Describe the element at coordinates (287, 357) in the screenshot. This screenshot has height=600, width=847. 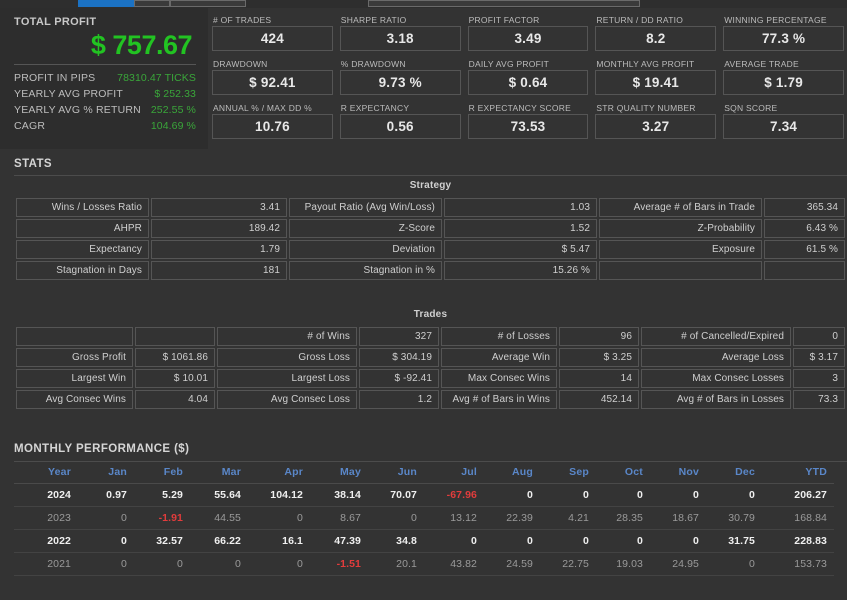
I see `stat-label-cell: Gross Loss` at that location.